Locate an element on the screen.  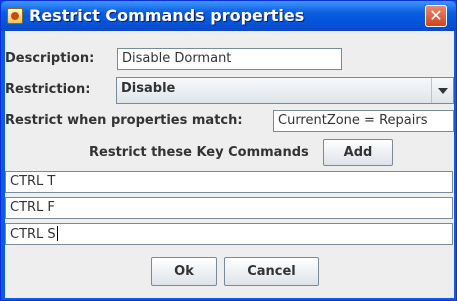
restriction-selected-value: Disable is located at coordinates (148, 88).